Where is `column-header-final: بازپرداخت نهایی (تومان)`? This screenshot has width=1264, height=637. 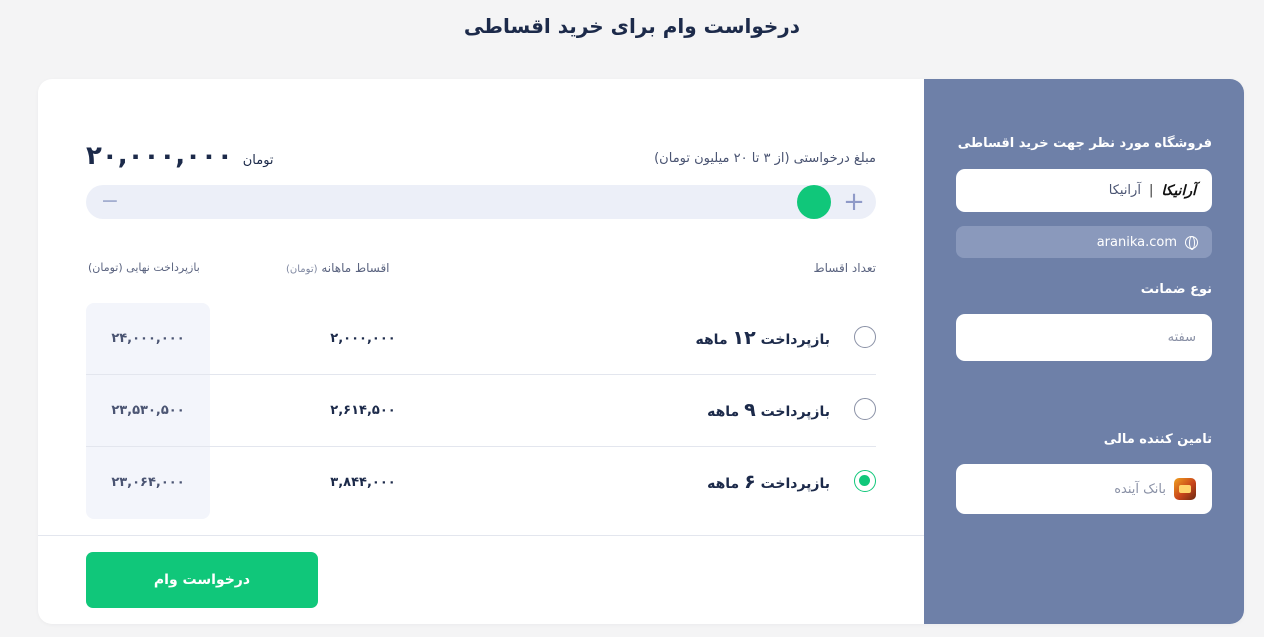 column-header-final: بازپرداخت نهایی (تومان) is located at coordinates (144, 267).